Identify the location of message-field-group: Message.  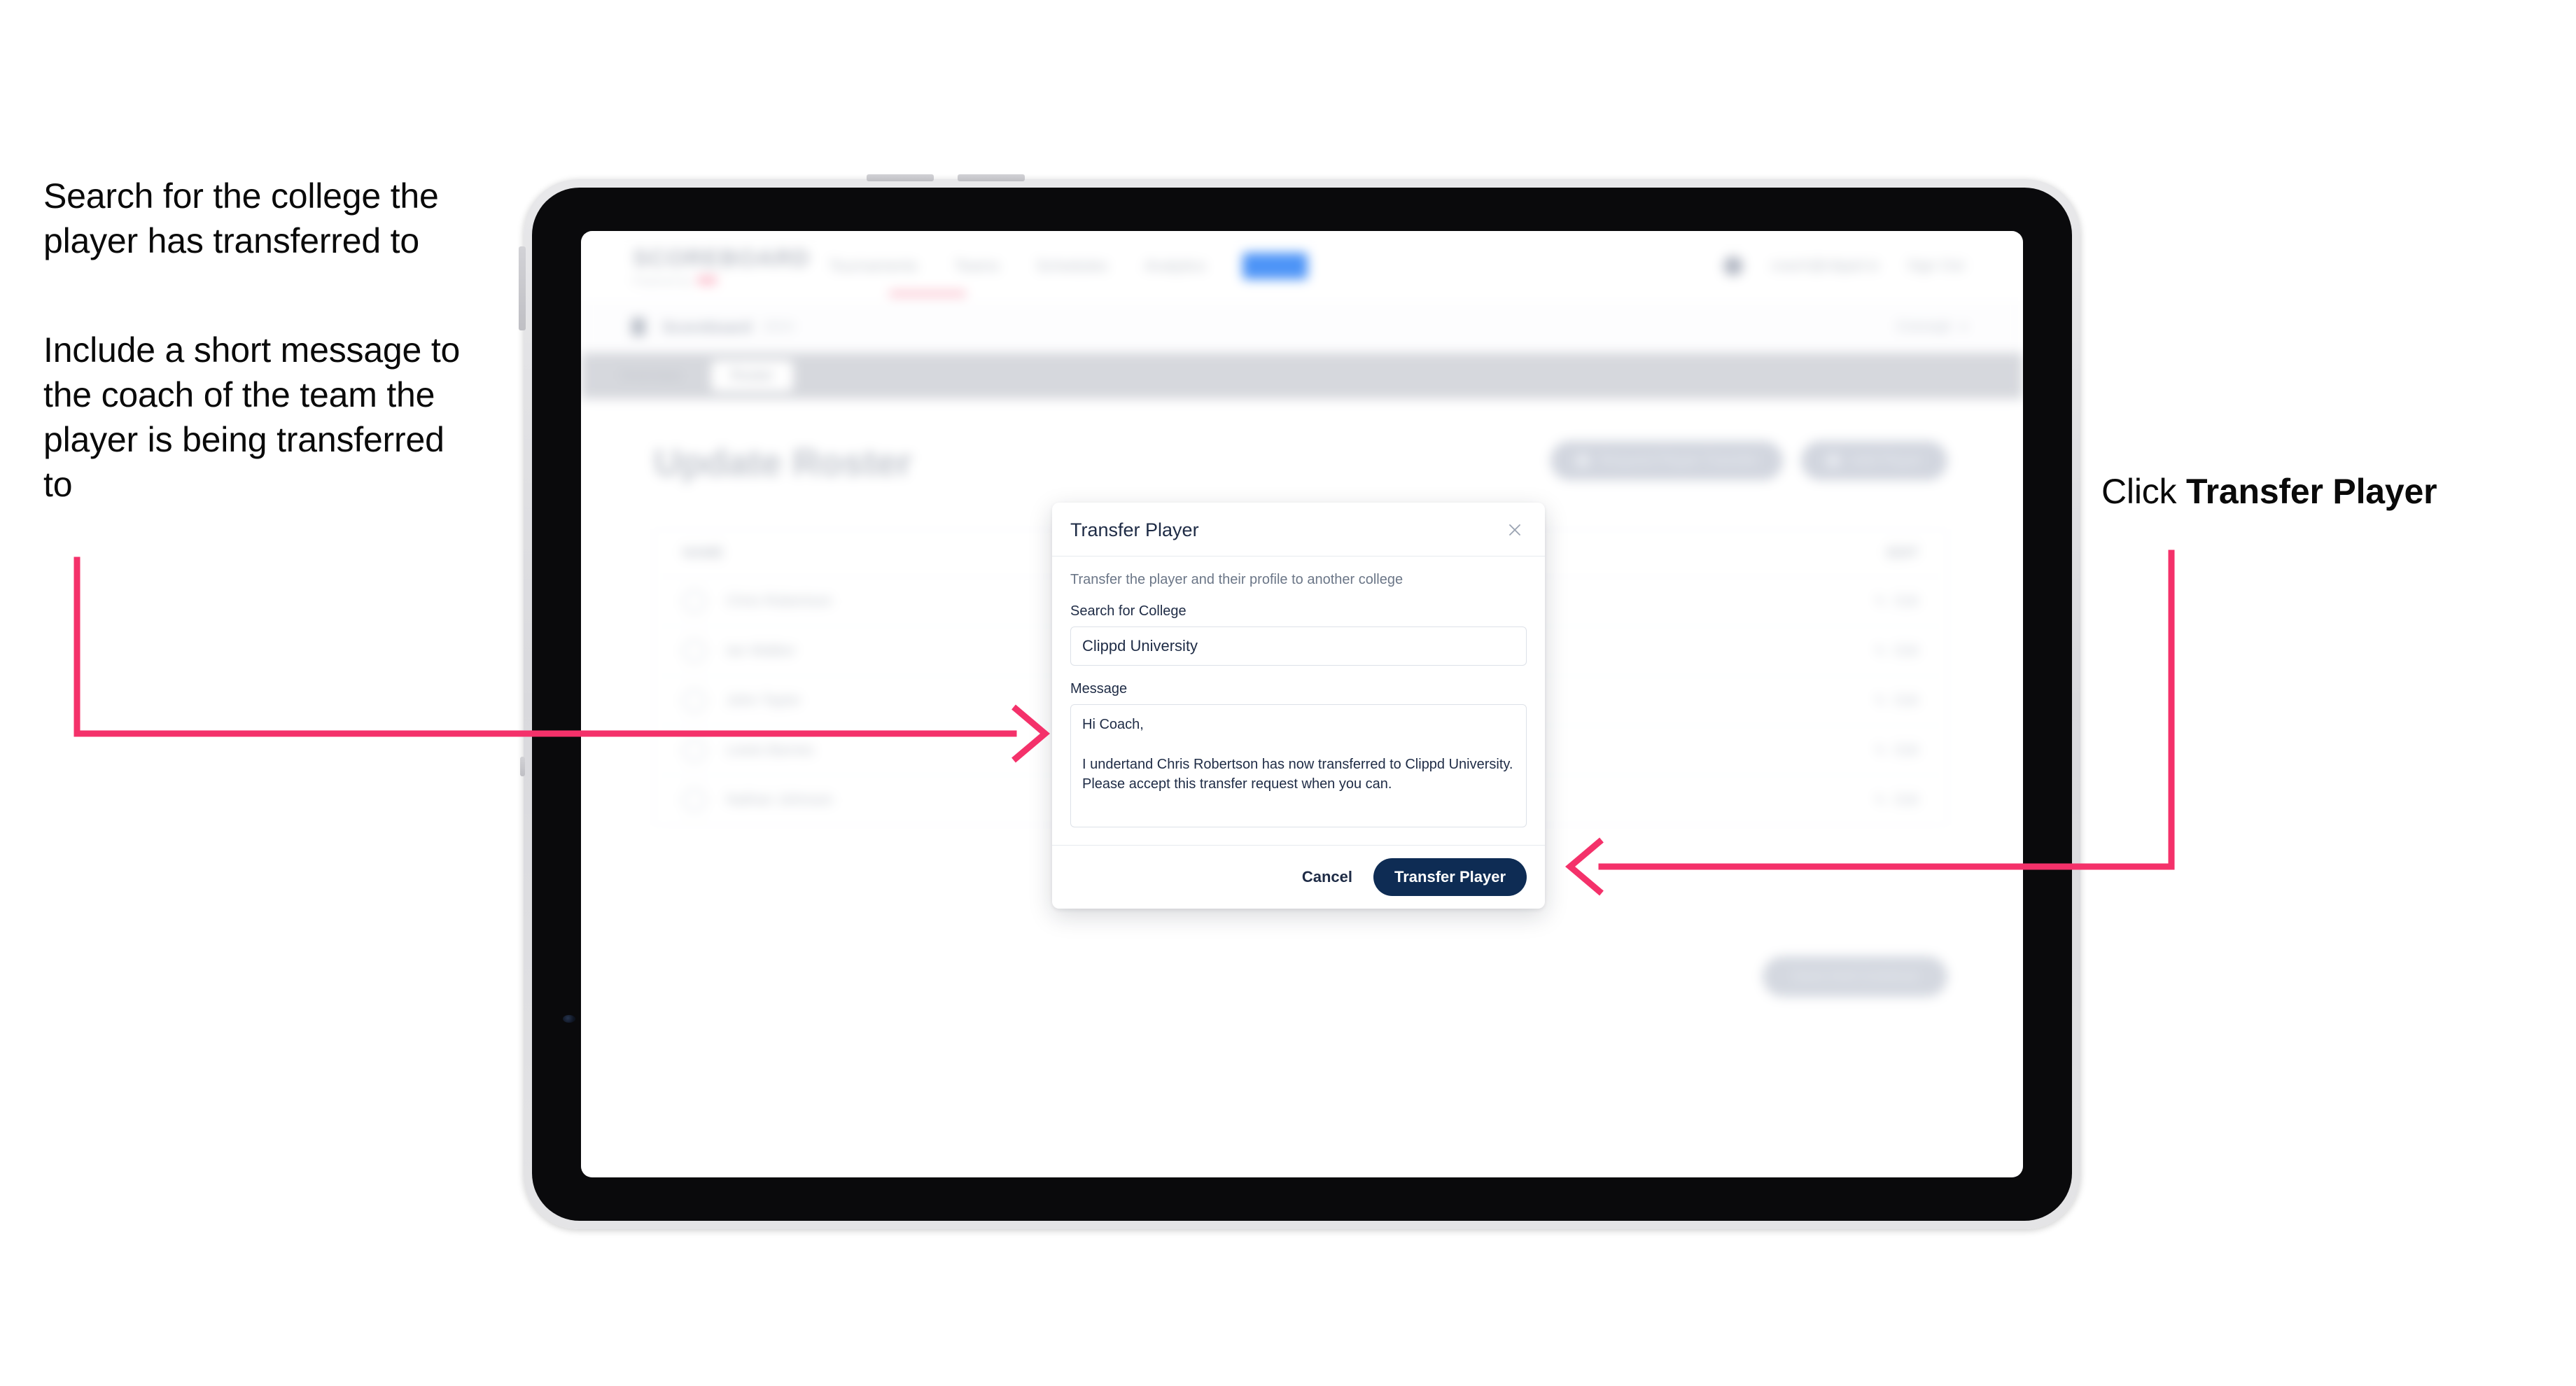
(1298, 756).